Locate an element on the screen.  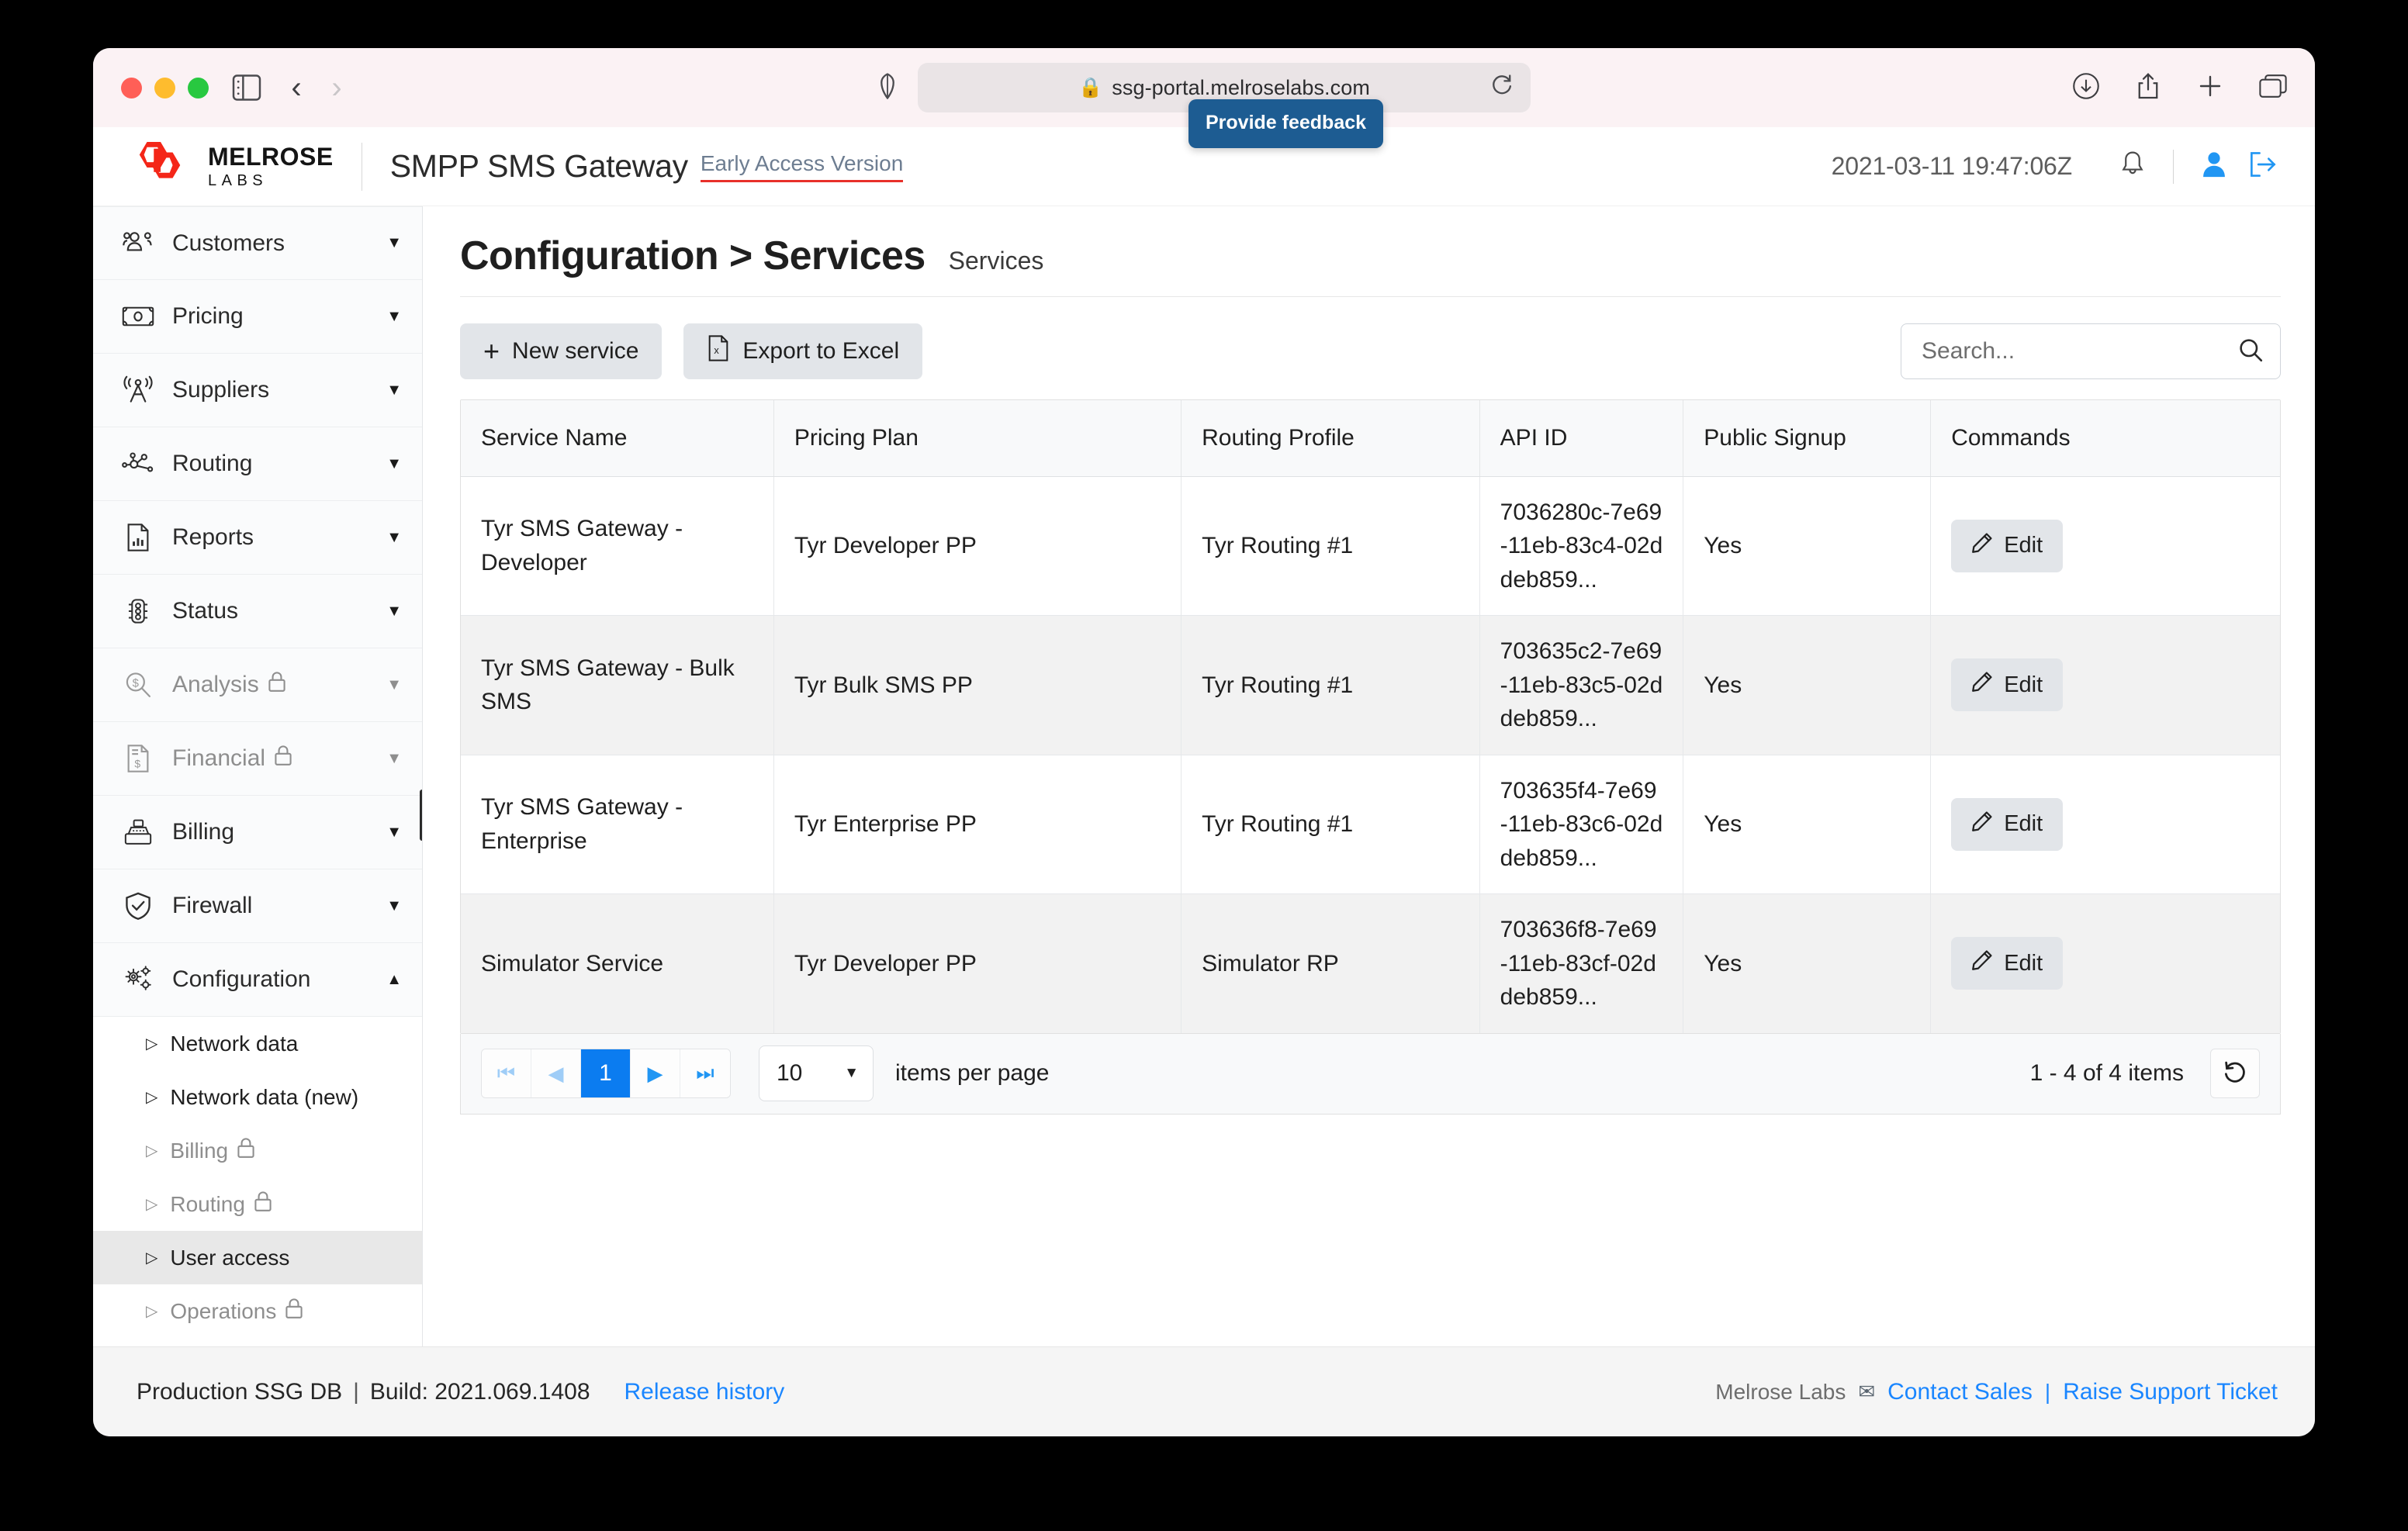
back-chevron-icon: ‹ is located at coordinates (296, 87).